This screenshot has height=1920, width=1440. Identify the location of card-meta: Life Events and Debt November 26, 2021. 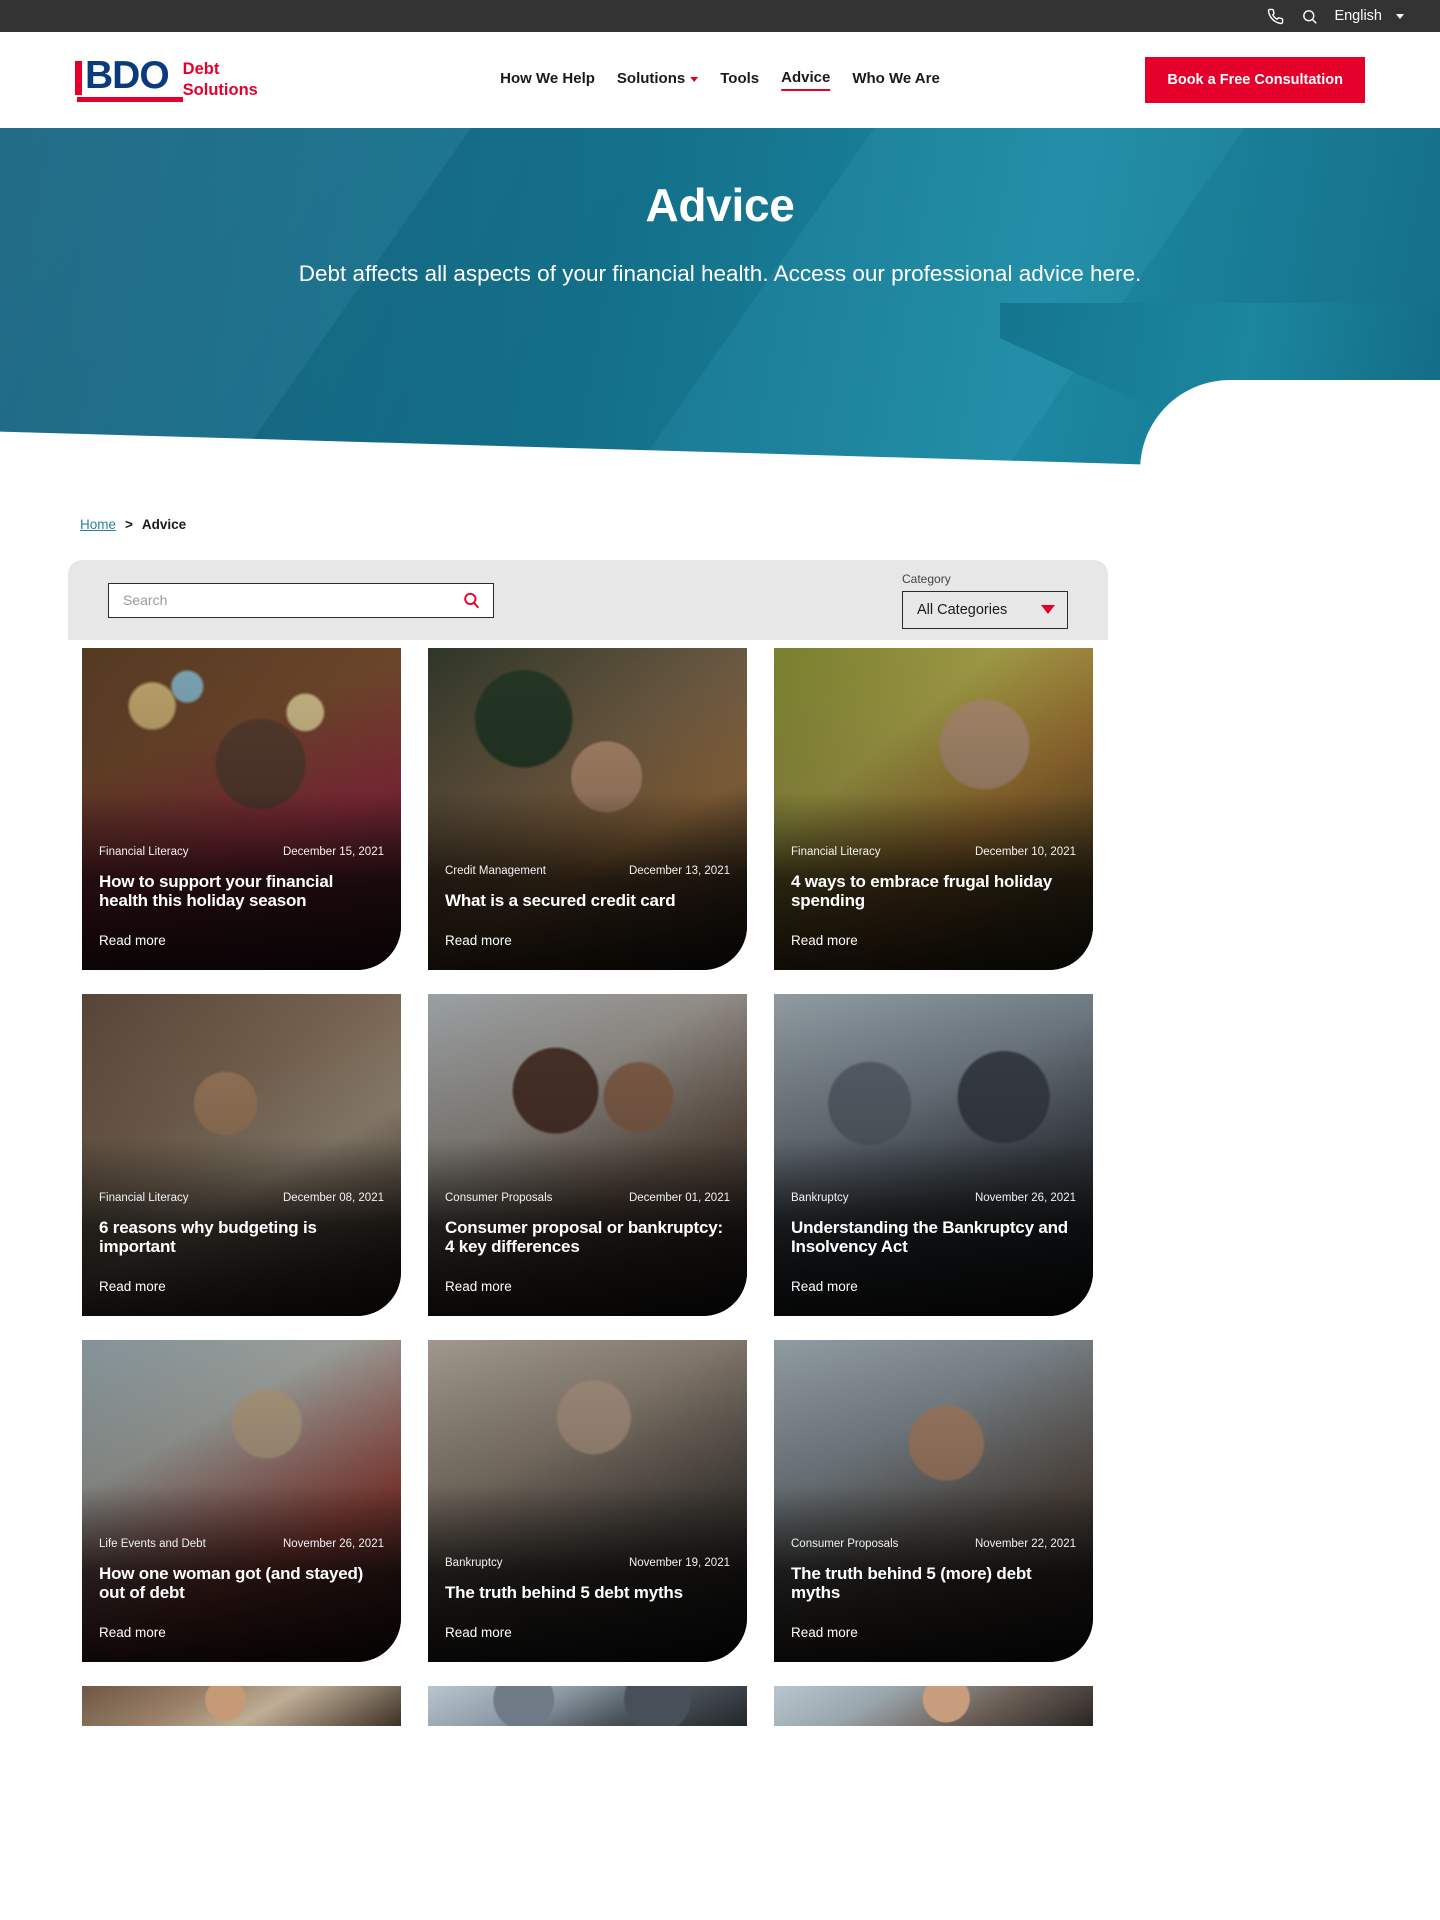
(241, 1544).